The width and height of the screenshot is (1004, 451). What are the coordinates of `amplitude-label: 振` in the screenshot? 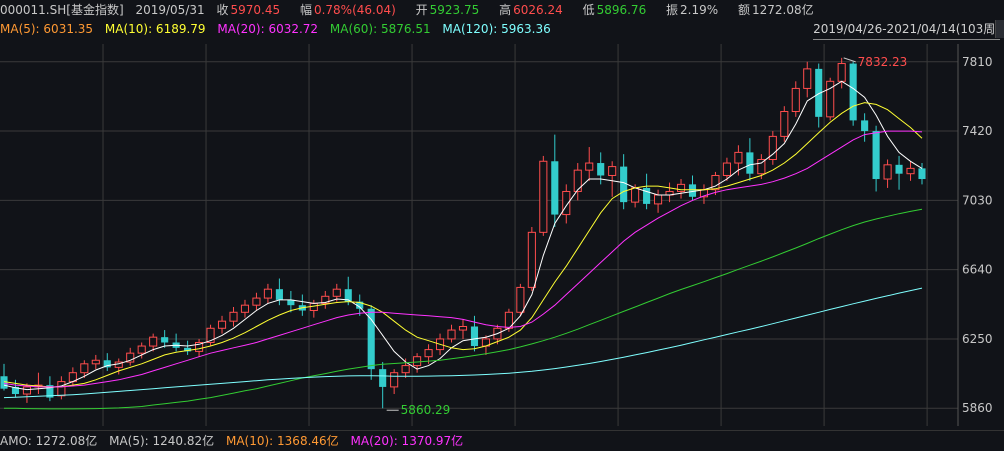 It's located at (672, 10).